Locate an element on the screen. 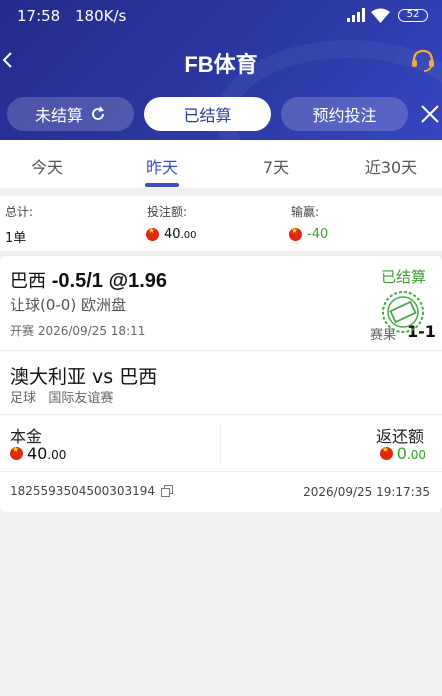 This screenshot has width=442, height=696. order-number: 1825593504500303194 is located at coordinates (92, 491).